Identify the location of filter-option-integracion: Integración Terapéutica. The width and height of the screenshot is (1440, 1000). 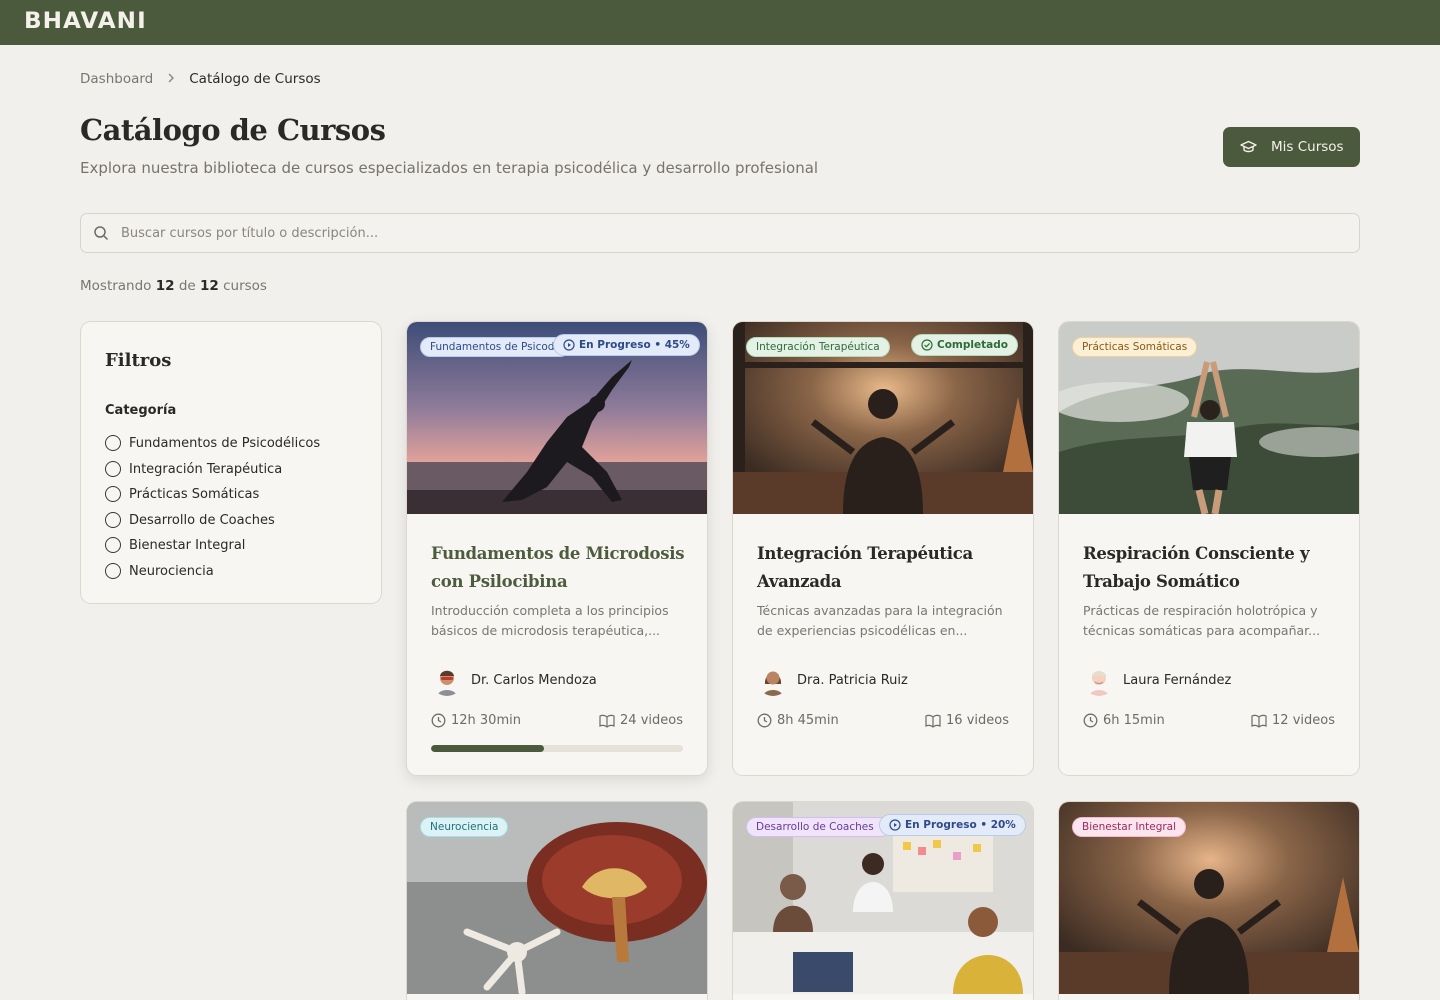
(193, 469).